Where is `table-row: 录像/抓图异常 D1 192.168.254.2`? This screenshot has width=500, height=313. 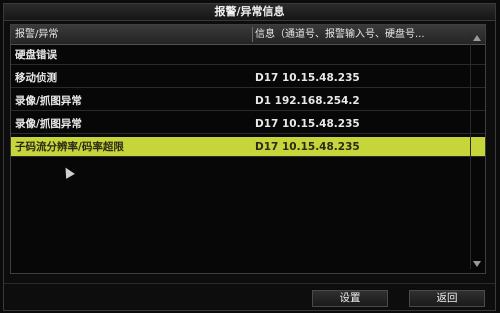
table-row: 录像/抓图异常 D1 192.168.254.2 is located at coordinates (248, 101).